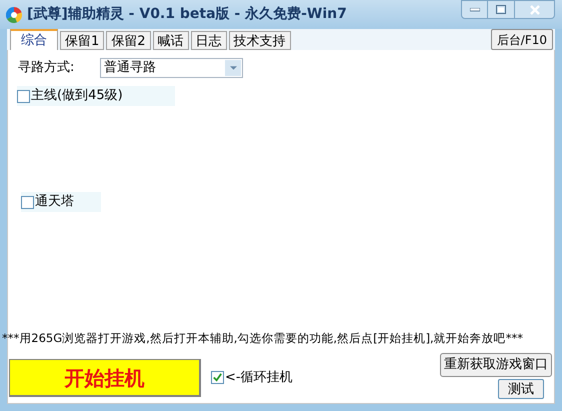 This screenshot has width=562, height=411. I want to click on minimize-icon, so click(475, 10).